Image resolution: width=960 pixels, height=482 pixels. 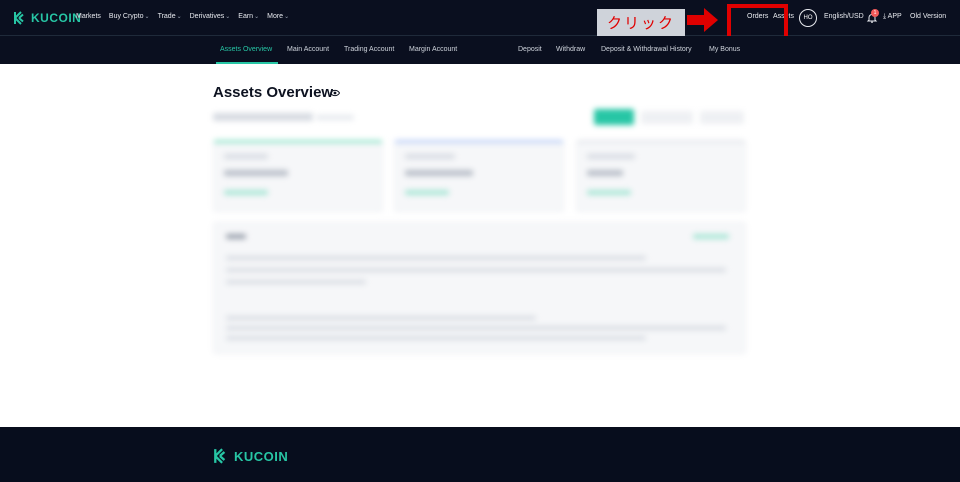 I want to click on app-download-link: ⤓ APP, so click(x=892, y=17).